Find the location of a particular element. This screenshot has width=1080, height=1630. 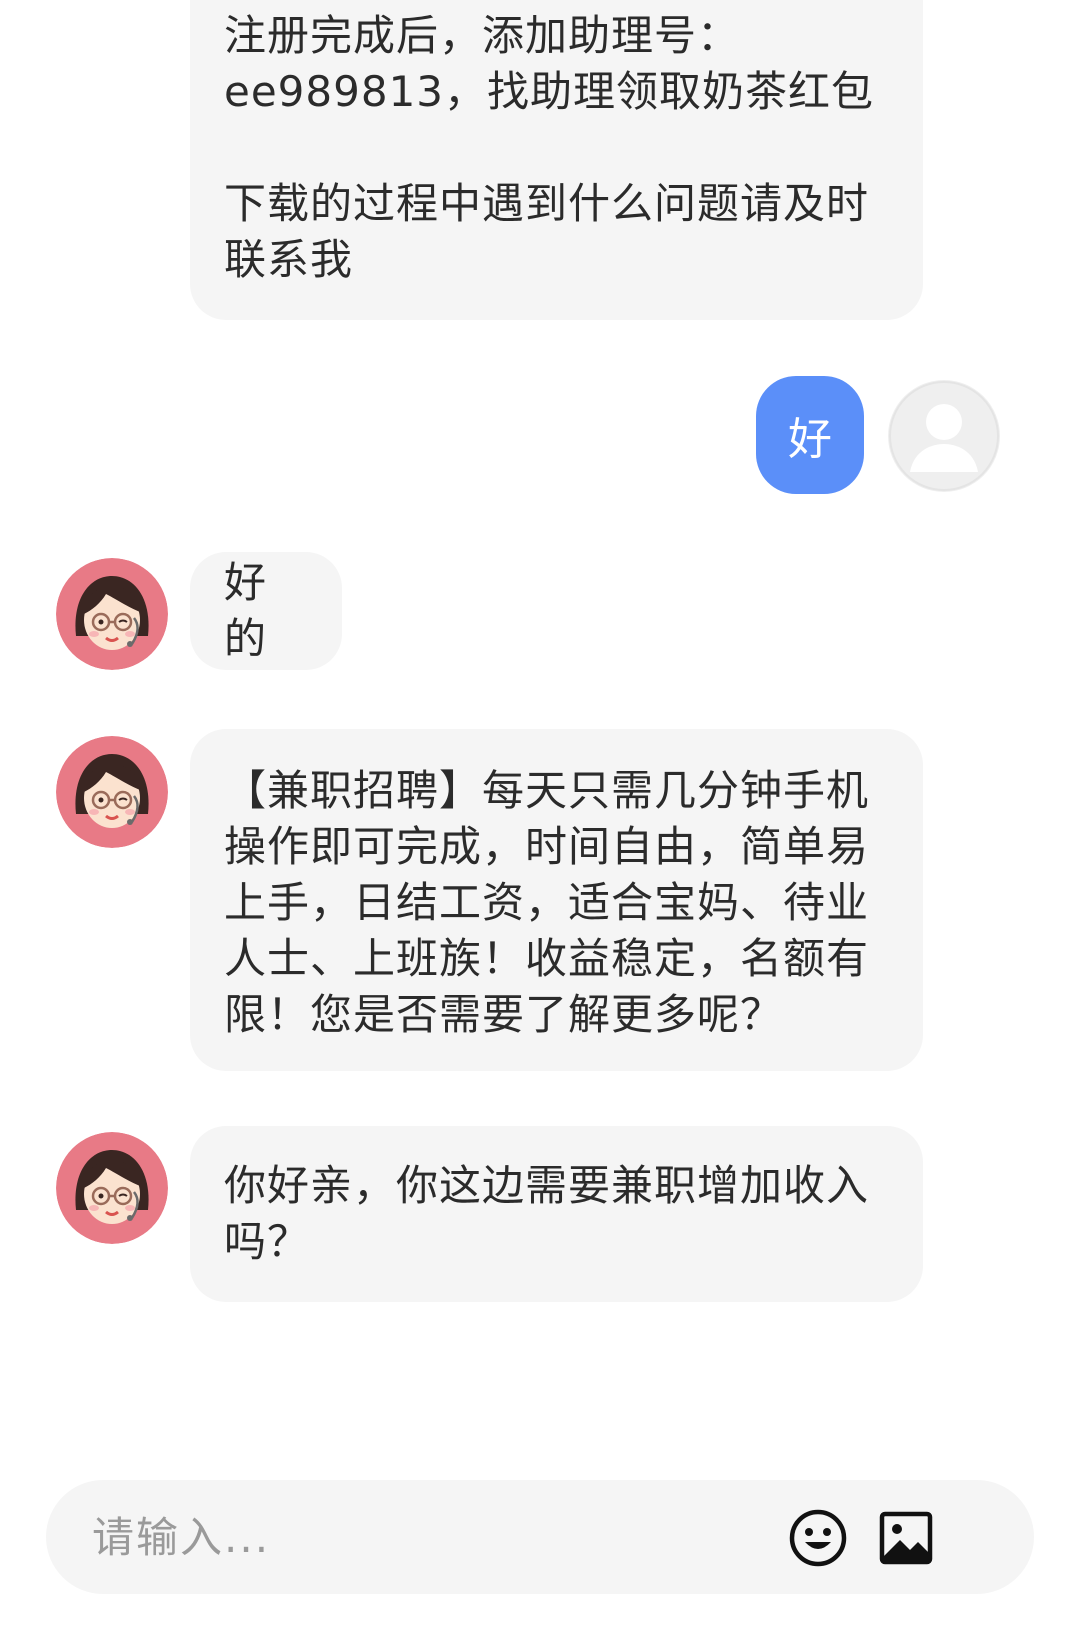

message-text: 【兼职招聘】每天只需几分钟手机 is located at coordinates (547, 790).